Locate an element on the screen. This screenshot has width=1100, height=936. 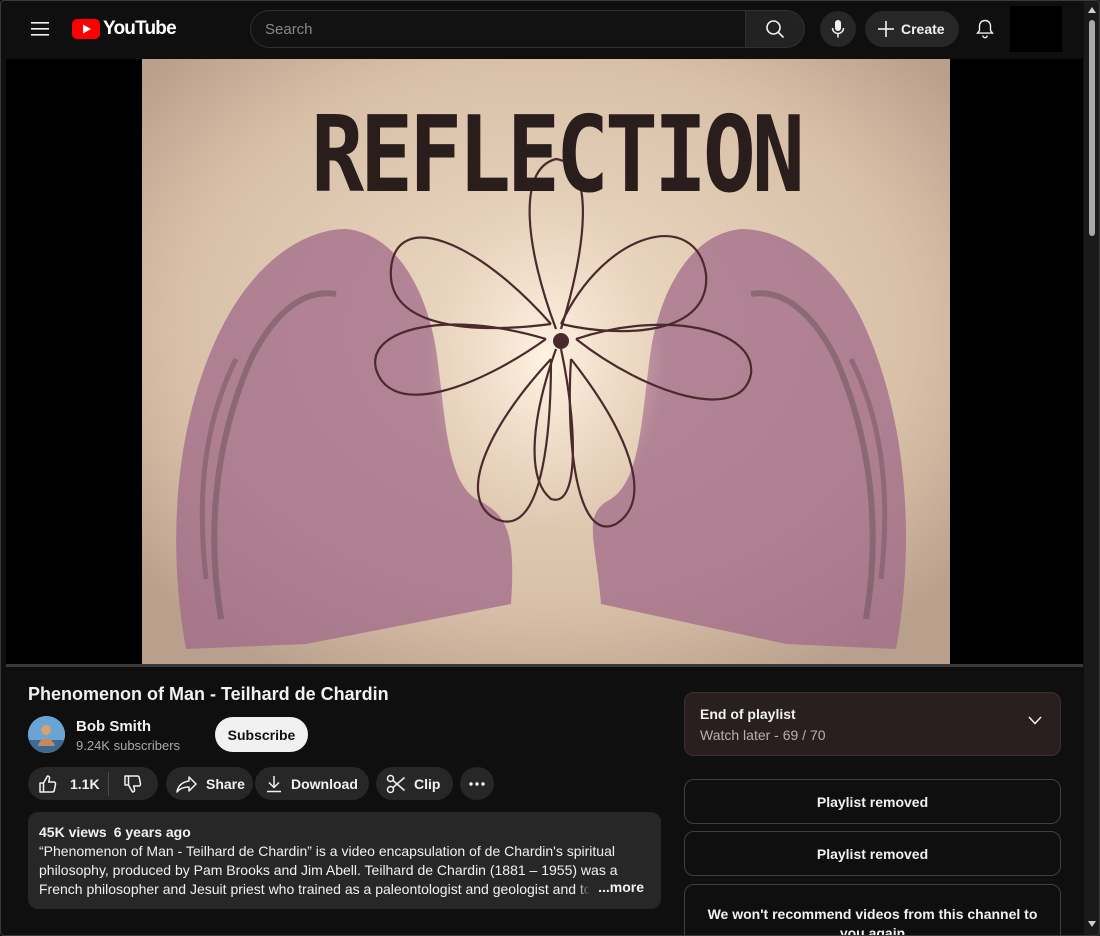
menu-button is located at coordinates (40, 29).